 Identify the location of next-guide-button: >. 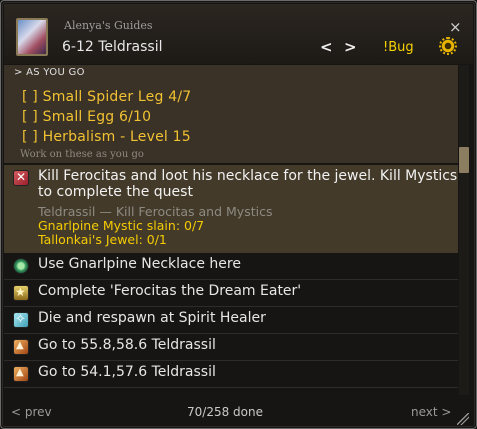
(350, 47).